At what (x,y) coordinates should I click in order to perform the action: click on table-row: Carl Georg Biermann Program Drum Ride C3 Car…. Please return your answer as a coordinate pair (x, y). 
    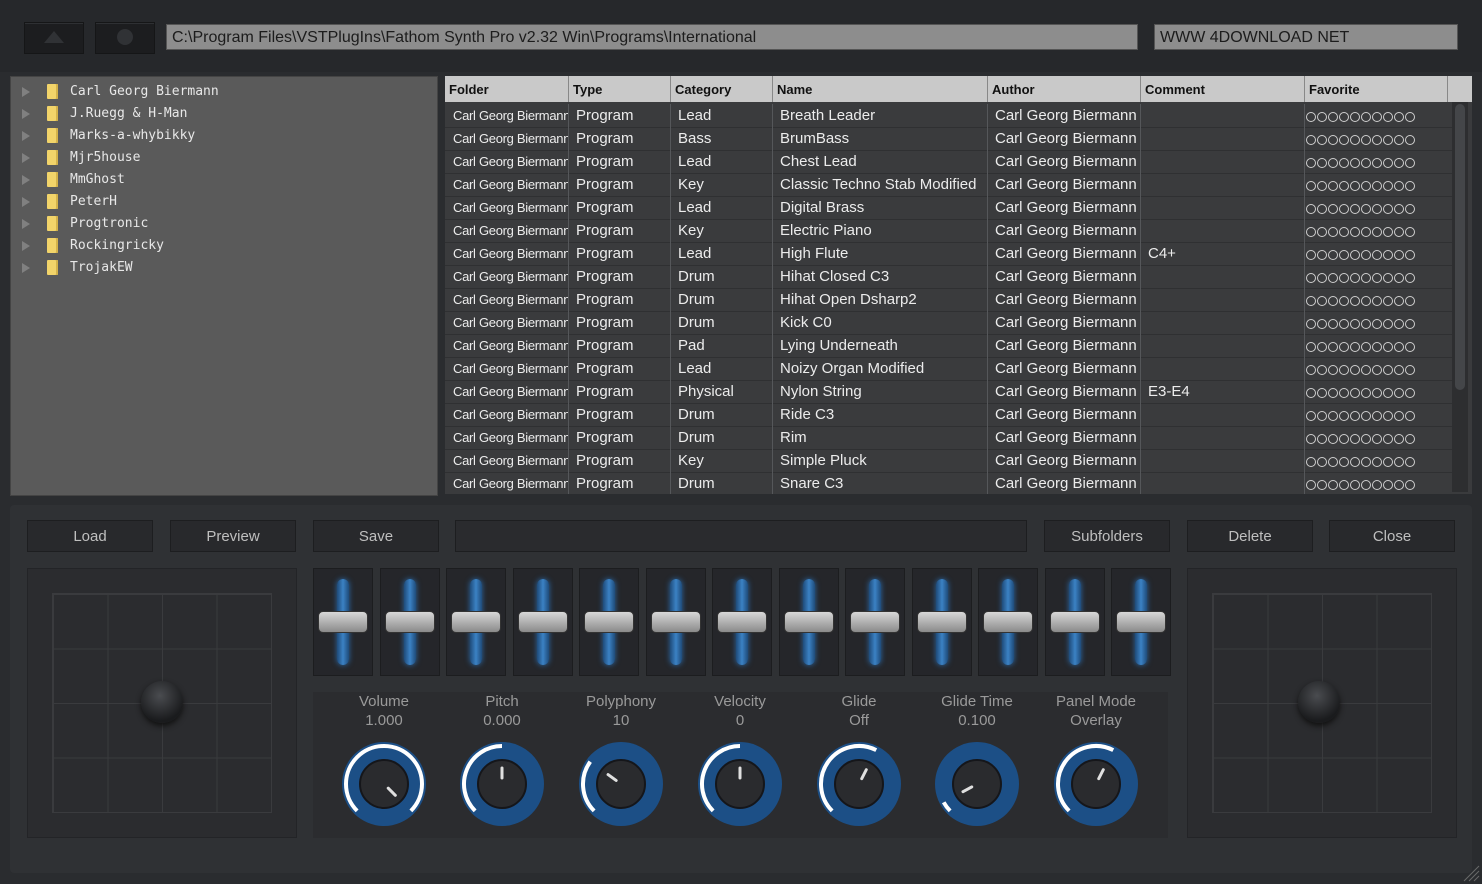
    Looking at the image, I should click on (949, 415).